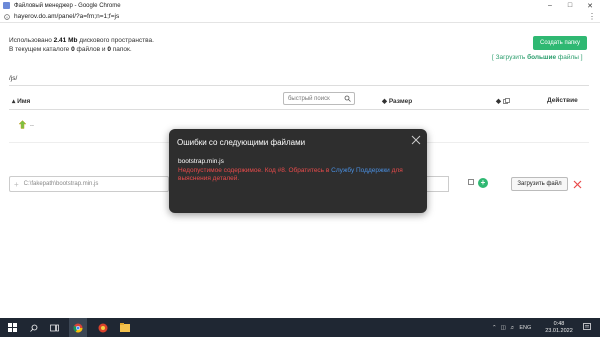 This screenshot has height=337, width=600. Describe the element at coordinates (577, 185) in the screenshot. I see `remove-icon` at that location.